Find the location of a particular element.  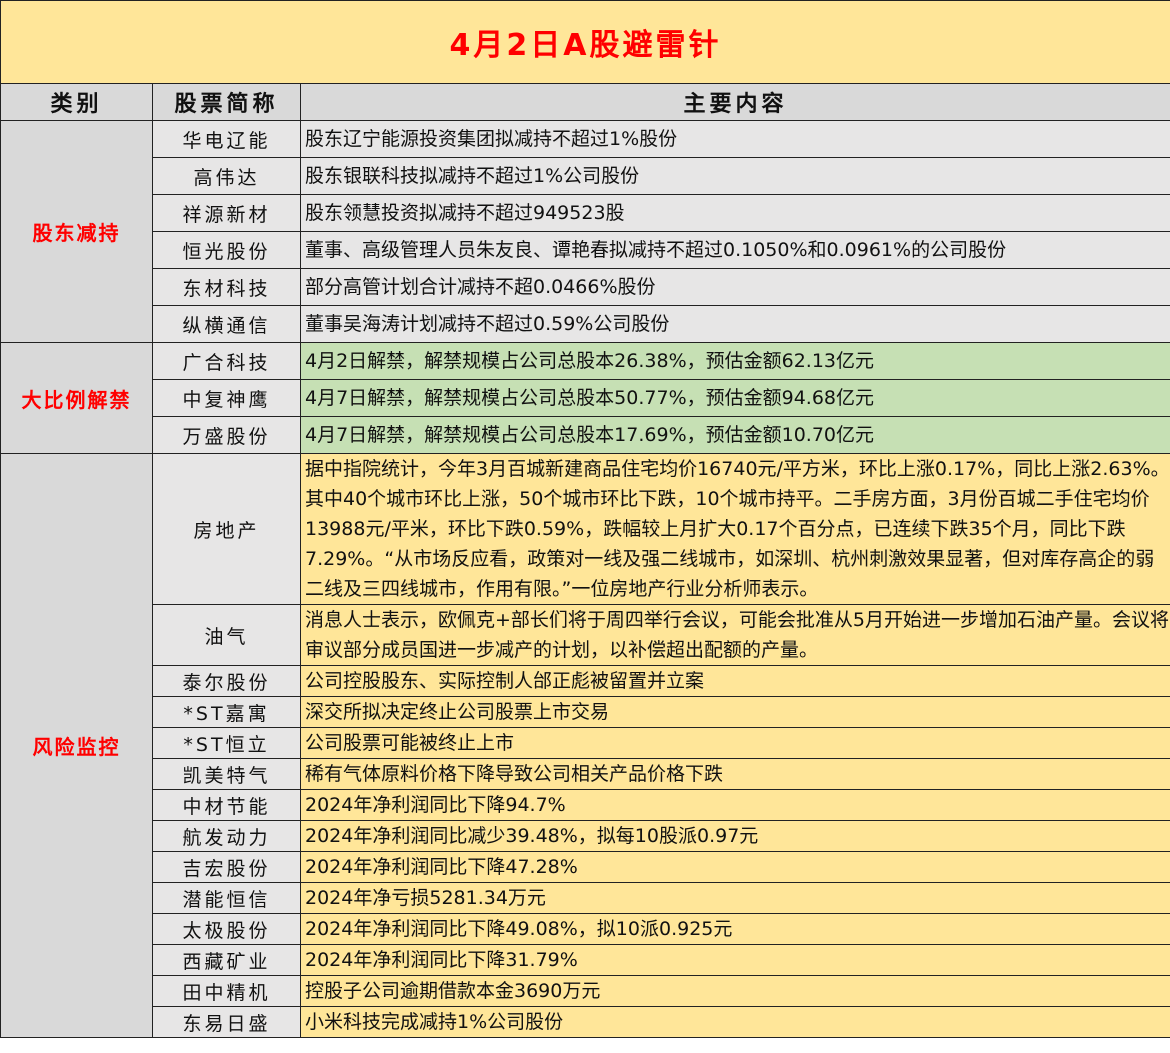

content-cell: 4月7日解禁，解禁规模占公司总股本17.69%，预估金额10.70亿元 is located at coordinates (734, 435).